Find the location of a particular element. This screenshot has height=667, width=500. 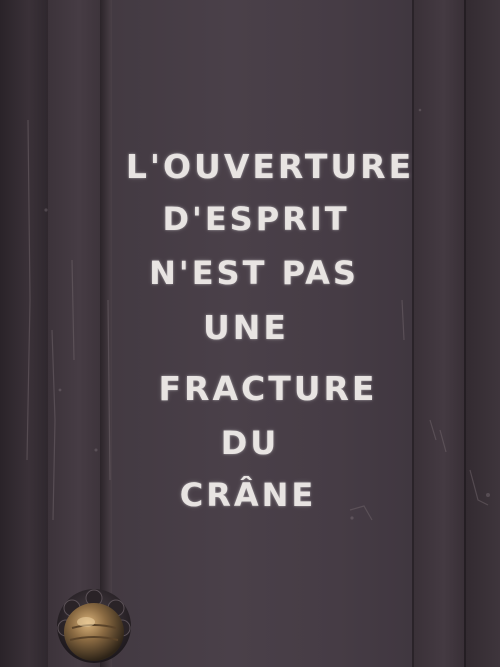

graffiti-line-6: DU is located at coordinates (250, 443).